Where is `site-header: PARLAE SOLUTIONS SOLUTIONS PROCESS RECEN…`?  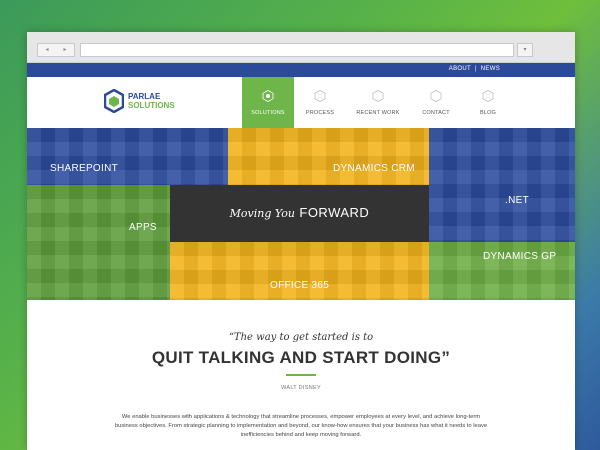
site-header: PARLAE SOLUTIONS SOLUTIONS PROCESS RECEN… is located at coordinates (301, 102).